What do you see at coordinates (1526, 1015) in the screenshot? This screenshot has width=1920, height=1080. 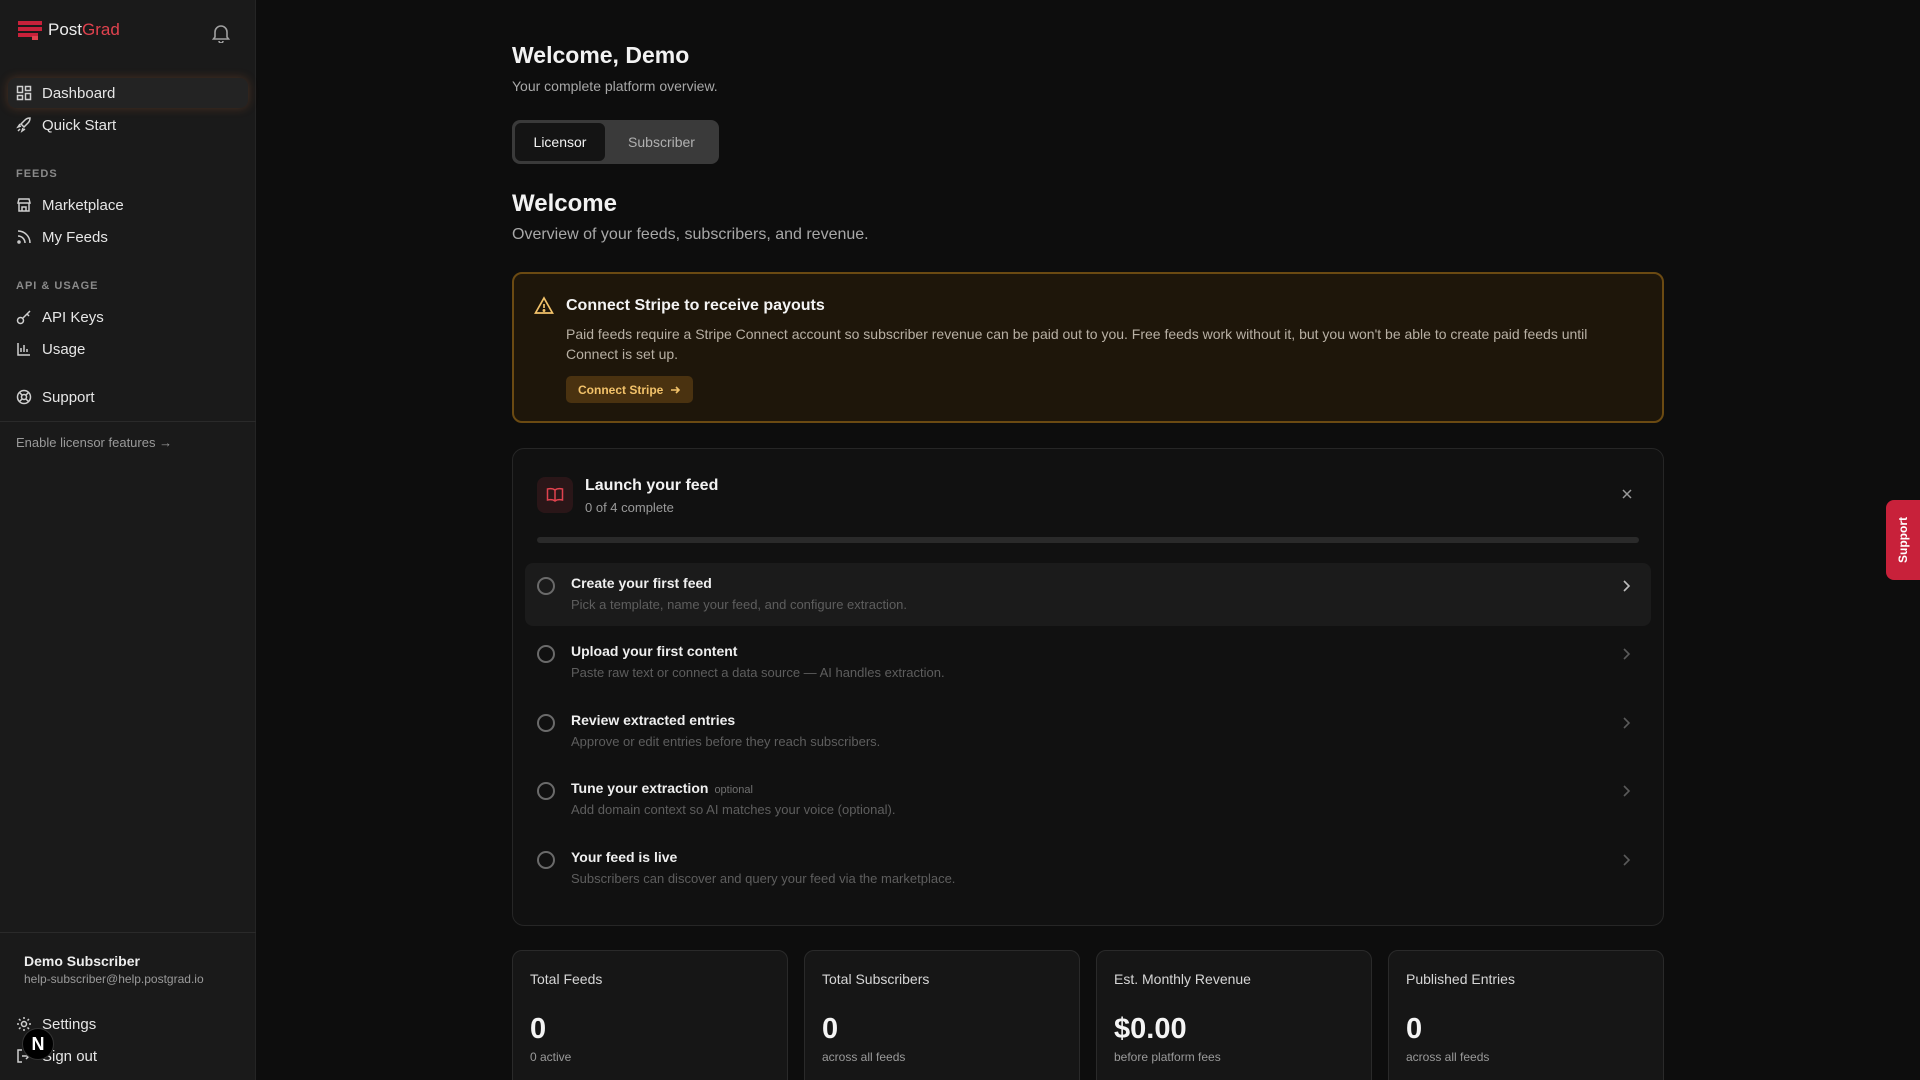 I see `stat-card-published-entries: Published Entries 0 across all feeds` at bounding box center [1526, 1015].